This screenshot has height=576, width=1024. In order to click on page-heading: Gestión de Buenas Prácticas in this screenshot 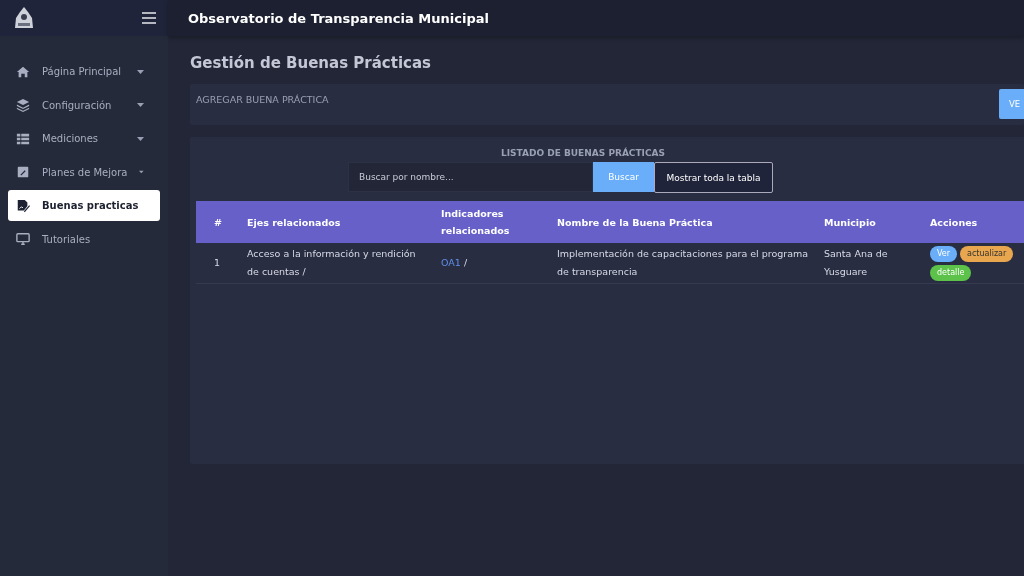, I will do `click(311, 63)`.